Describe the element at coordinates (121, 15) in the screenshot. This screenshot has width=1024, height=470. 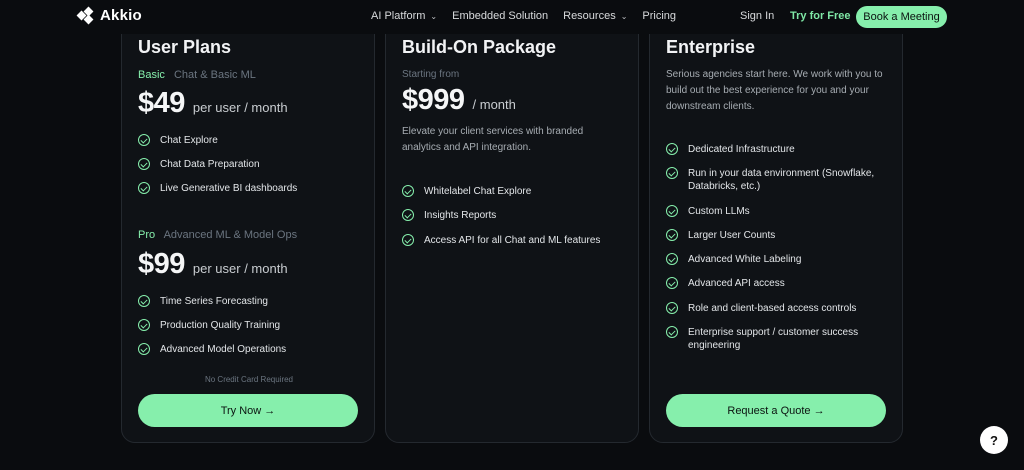
I see `logo-text: Akkio` at that location.